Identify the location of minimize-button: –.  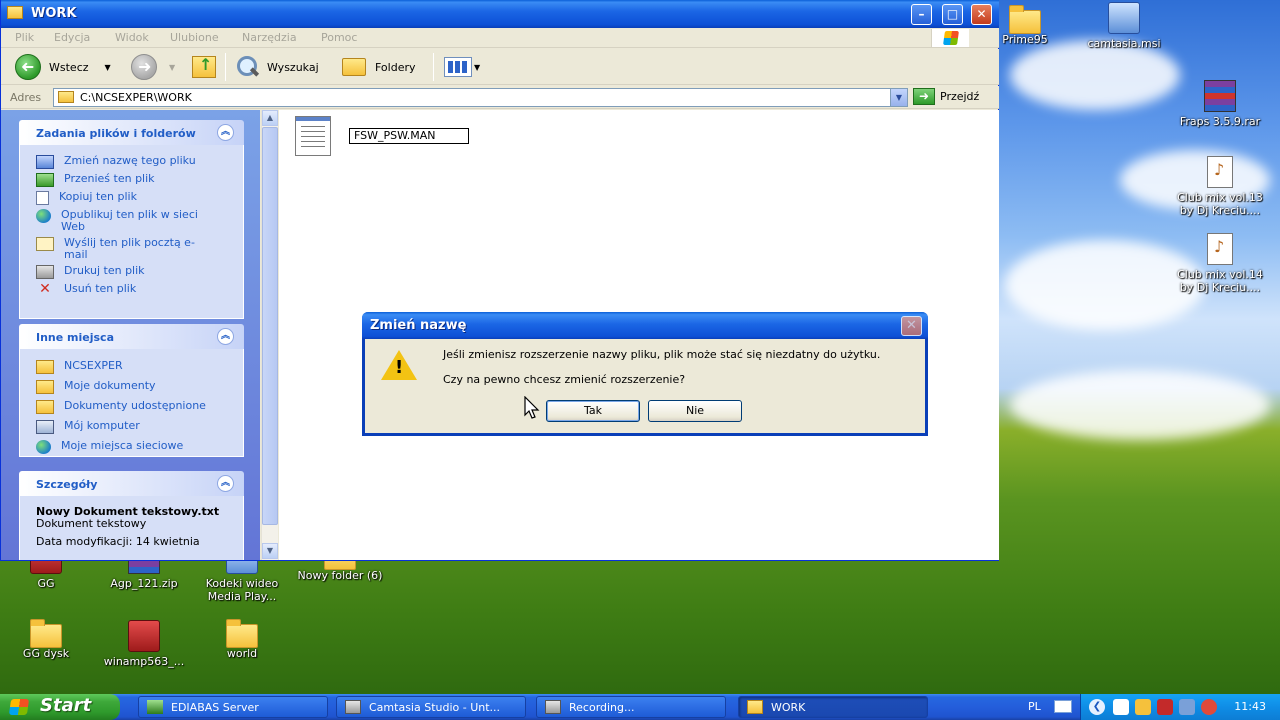
(921, 14).